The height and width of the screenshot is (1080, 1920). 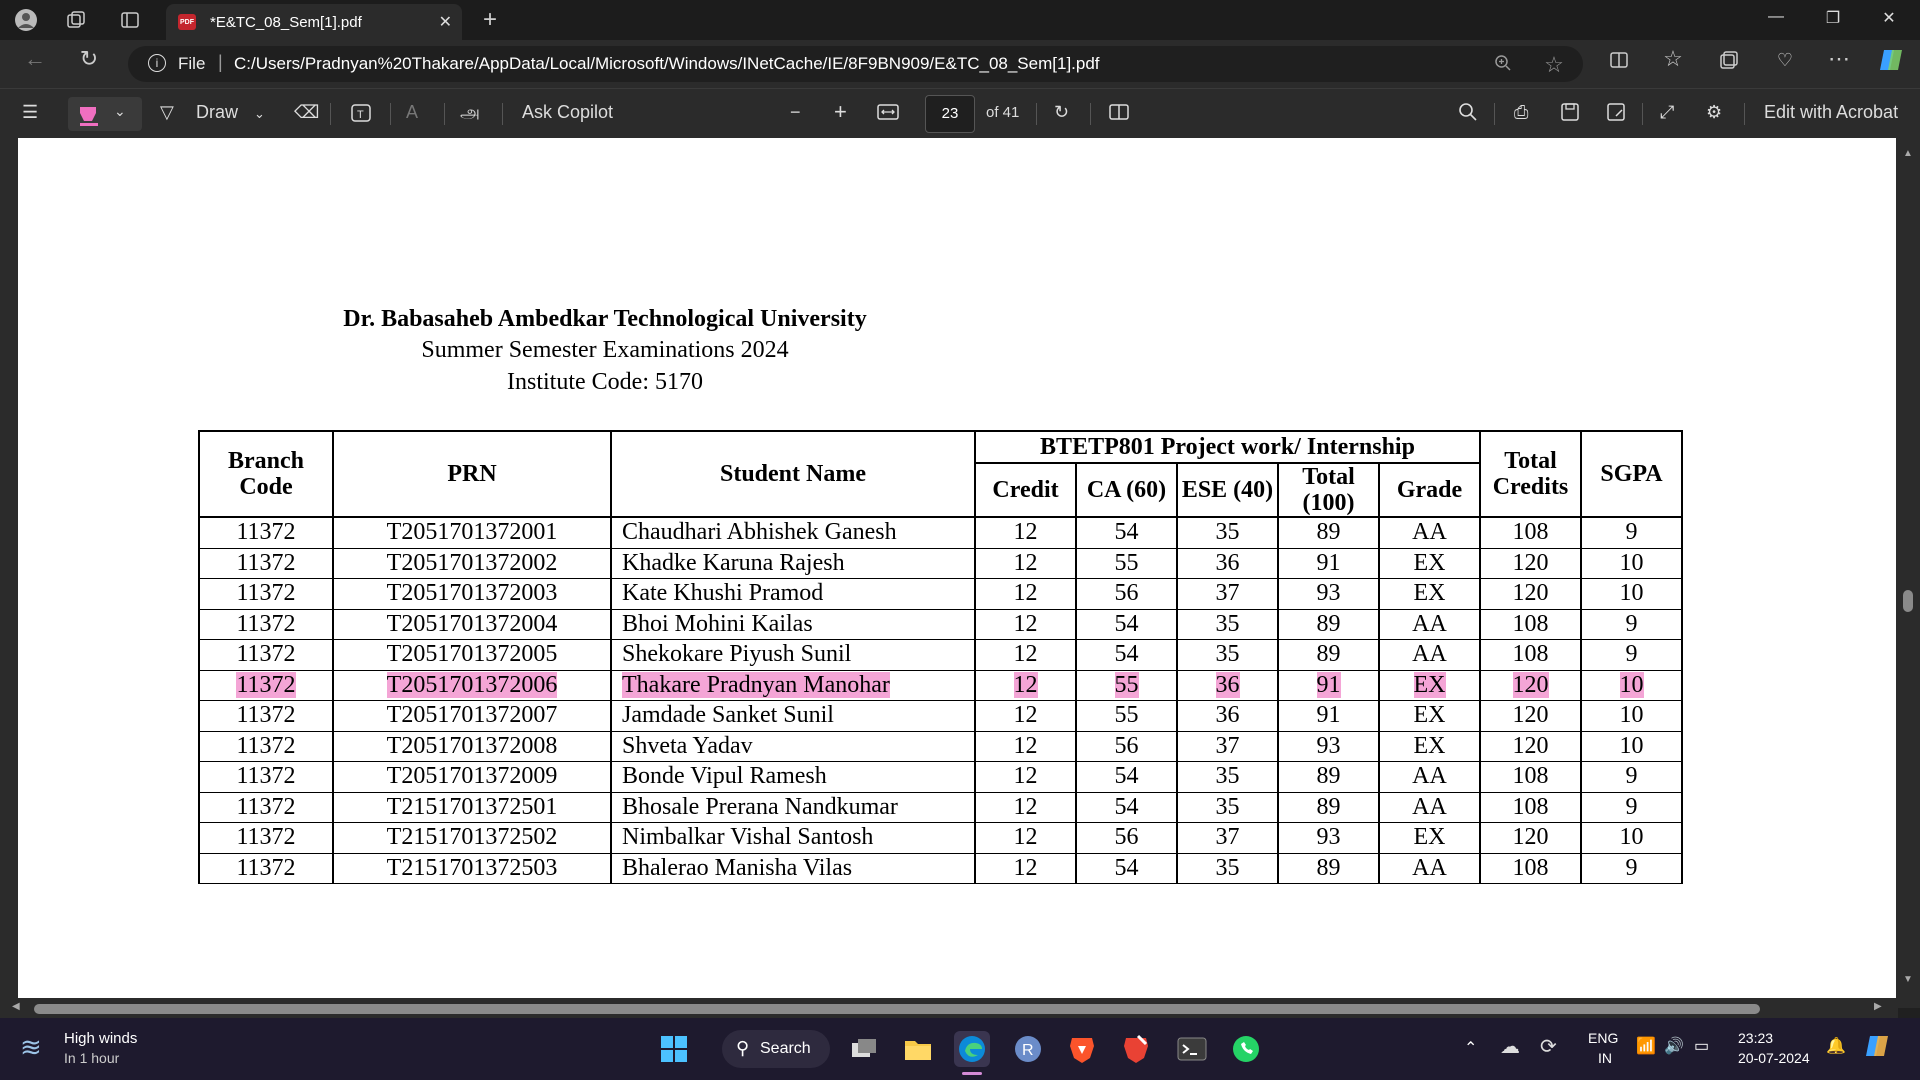 What do you see at coordinates (490, 19) in the screenshot?
I see `new-tab-icon: +` at bounding box center [490, 19].